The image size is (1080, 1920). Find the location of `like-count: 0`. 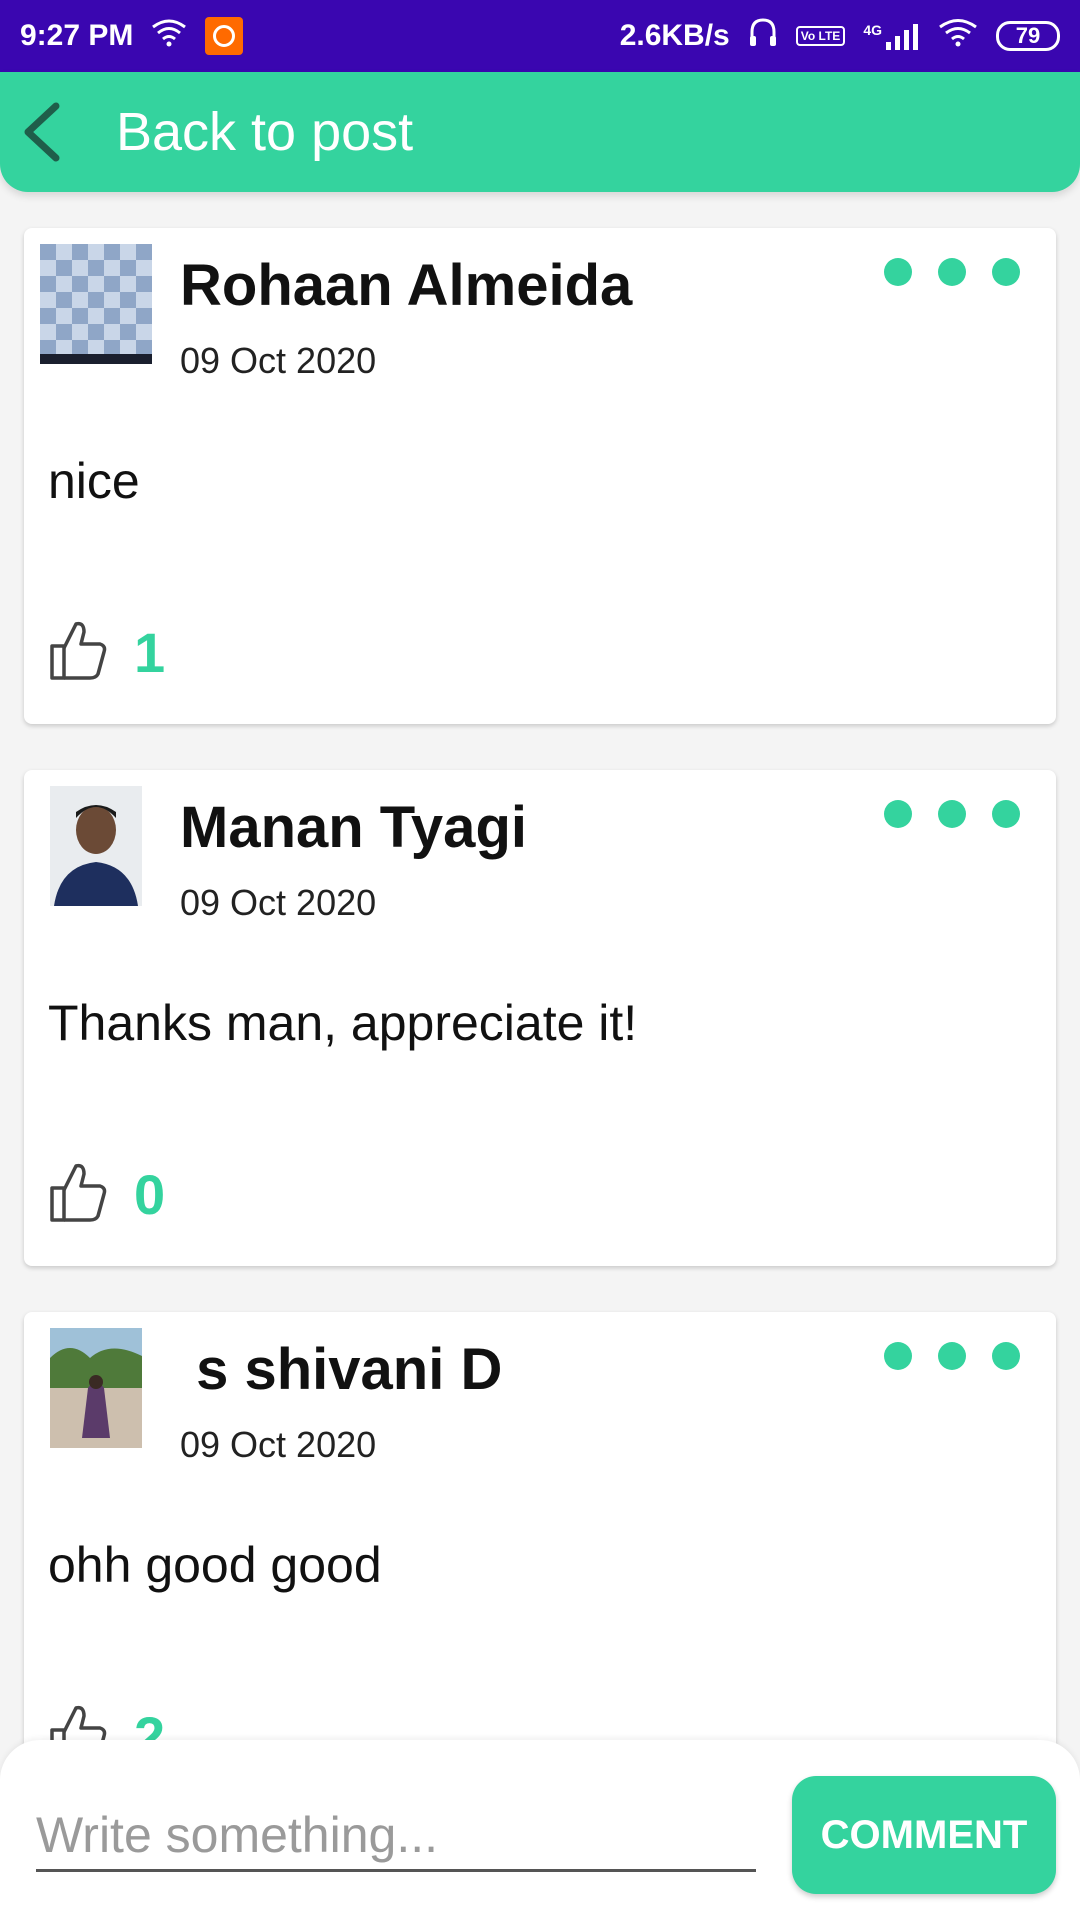

like-count: 0 is located at coordinates (150, 1194).